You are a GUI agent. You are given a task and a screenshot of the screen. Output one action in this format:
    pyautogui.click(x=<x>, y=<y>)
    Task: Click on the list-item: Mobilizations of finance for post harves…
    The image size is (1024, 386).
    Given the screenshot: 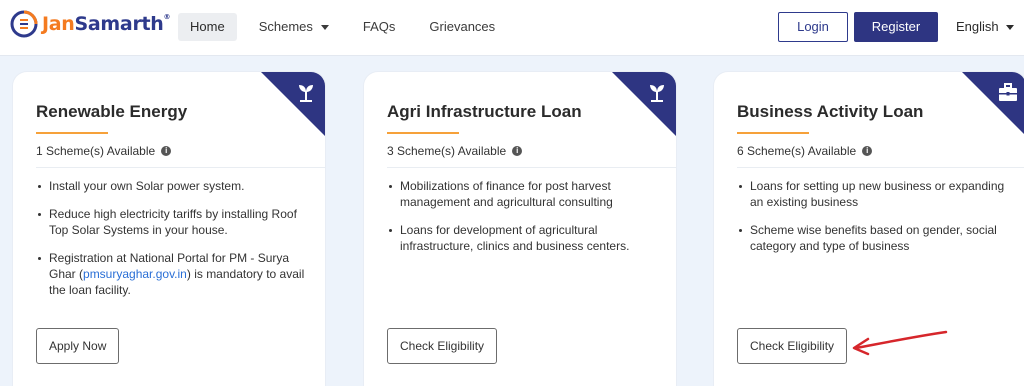 What is the action you would take?
    pyautogui.click(x=522, y=194)
    